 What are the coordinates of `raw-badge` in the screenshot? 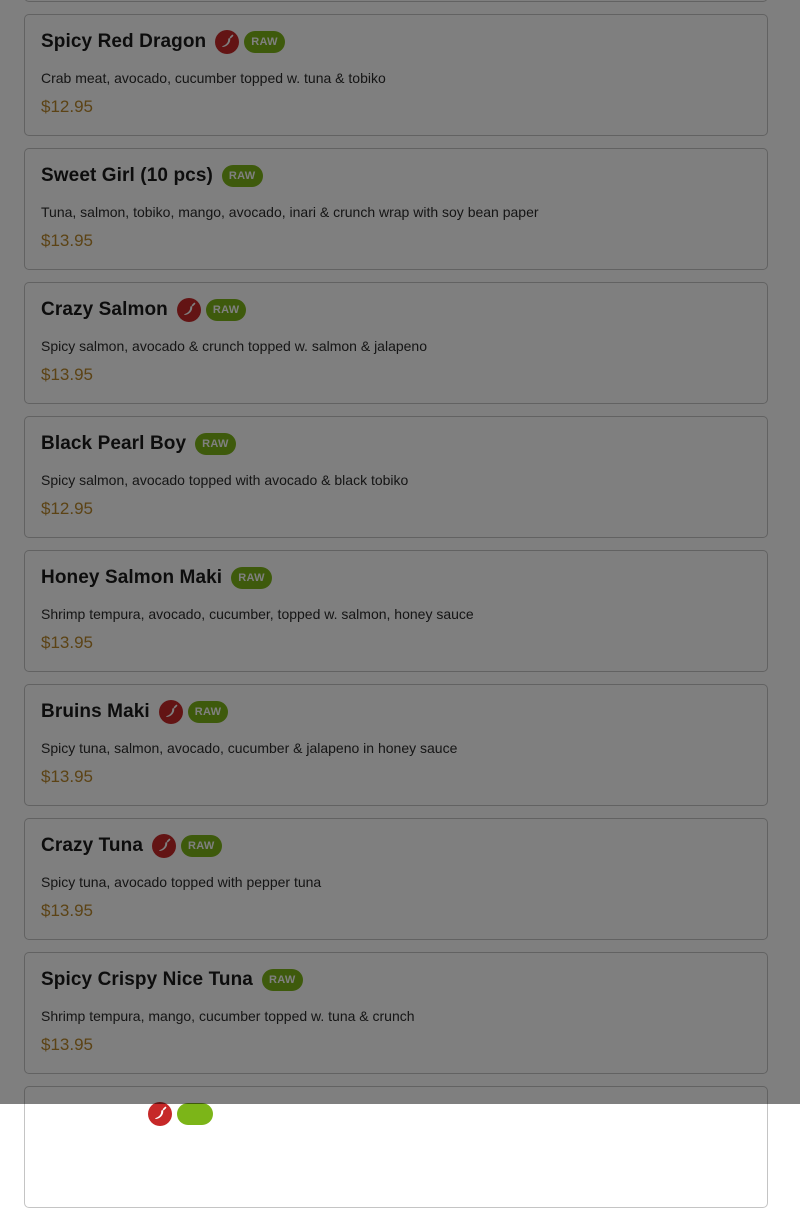 It's located at (195, 1114).